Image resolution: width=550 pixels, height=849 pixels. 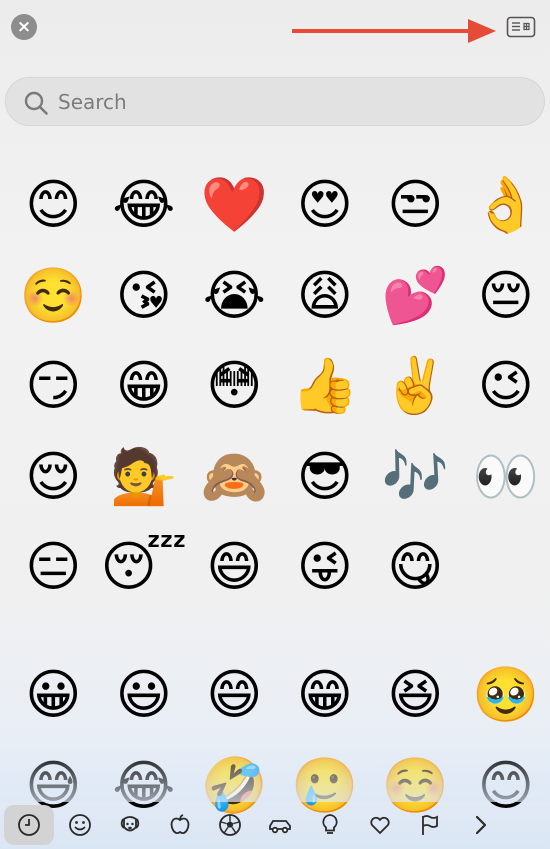 I want to click on annotation-arrow-line, so click(x=381, y=31).